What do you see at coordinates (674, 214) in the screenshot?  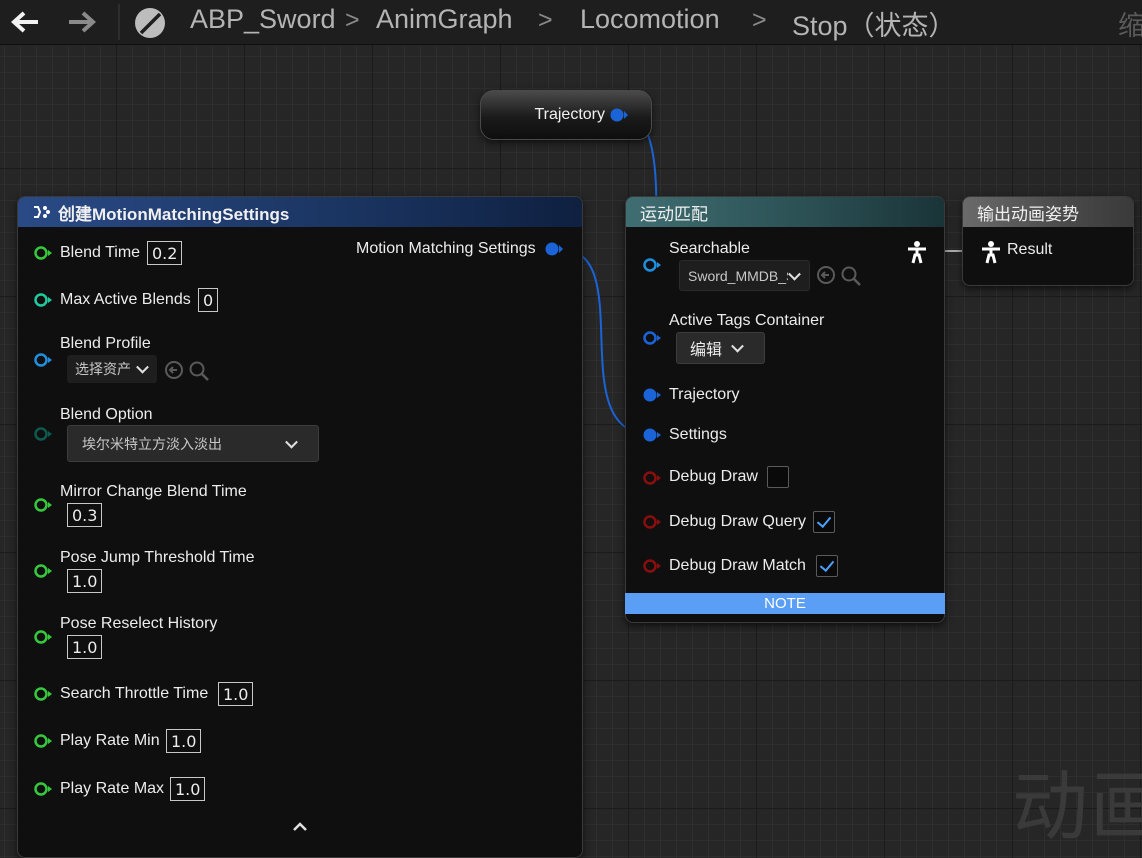 I see `motion-matching-node-title: 运动匹配` at bounding box center [674, 214].